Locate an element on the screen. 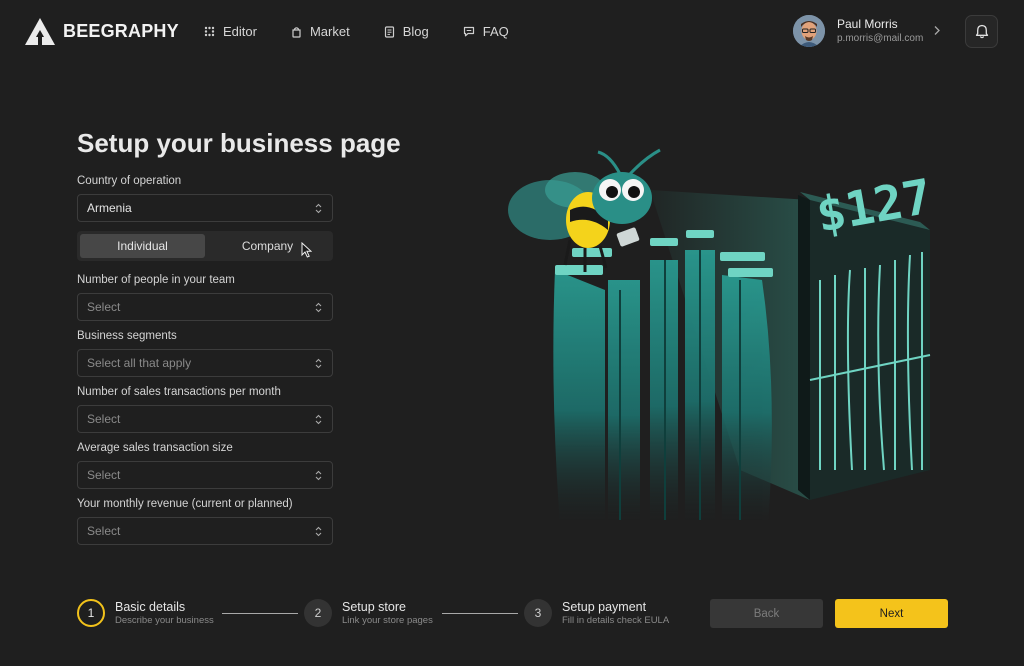  country-value: Armenia is located at coordinates (109, 208).